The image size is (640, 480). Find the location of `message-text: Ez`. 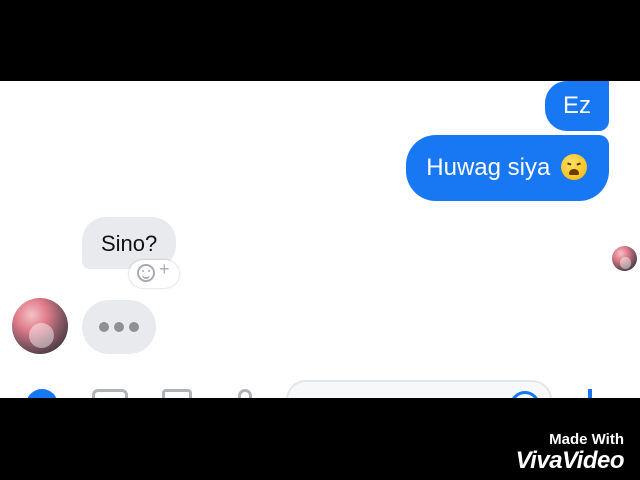

message-text: Ez is located at coordinates (576, 105).